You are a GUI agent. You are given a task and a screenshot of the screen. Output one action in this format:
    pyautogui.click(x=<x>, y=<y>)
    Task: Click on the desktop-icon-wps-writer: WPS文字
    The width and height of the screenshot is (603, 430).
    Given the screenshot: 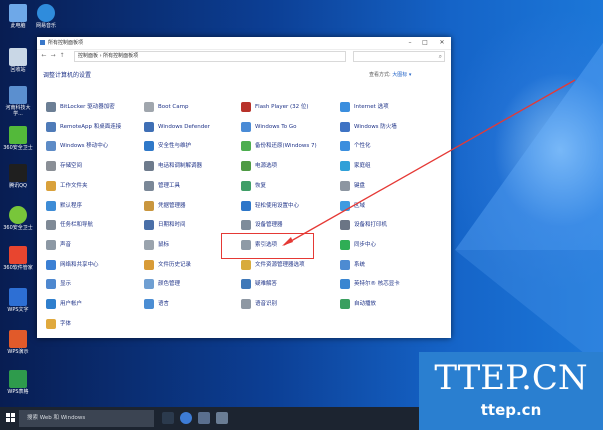 What is the action you would take?
    pyautogui.click(x=18, y=300)
    